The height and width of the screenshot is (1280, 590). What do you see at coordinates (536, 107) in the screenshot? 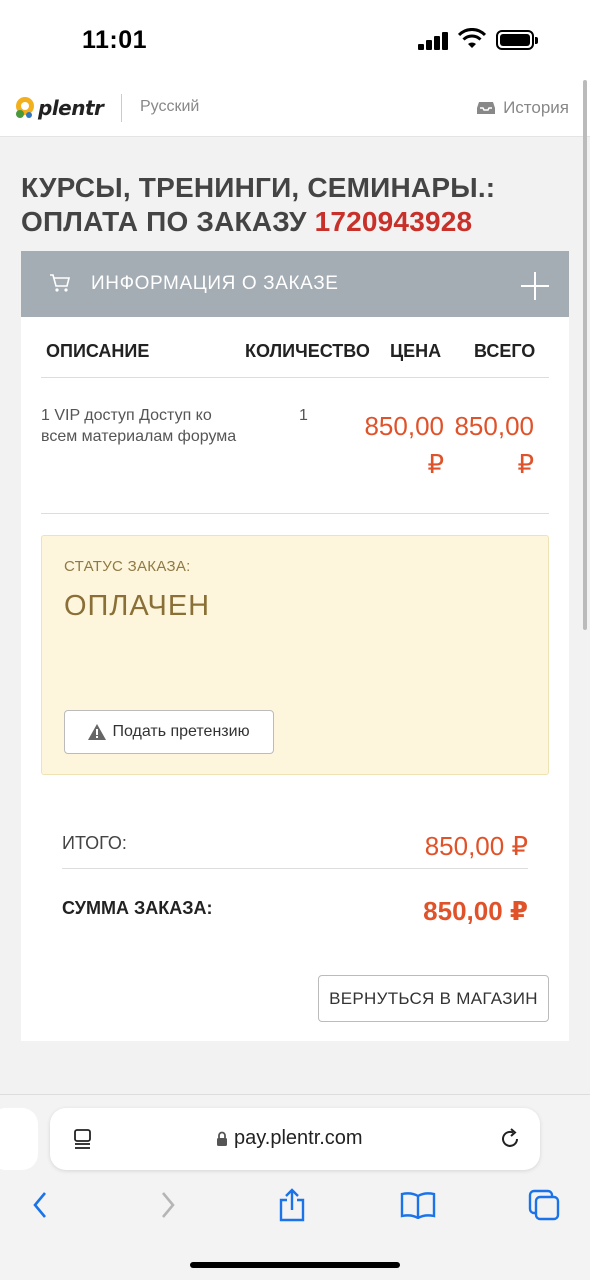
I see `history-label: История` at bounding box center [536, 107].